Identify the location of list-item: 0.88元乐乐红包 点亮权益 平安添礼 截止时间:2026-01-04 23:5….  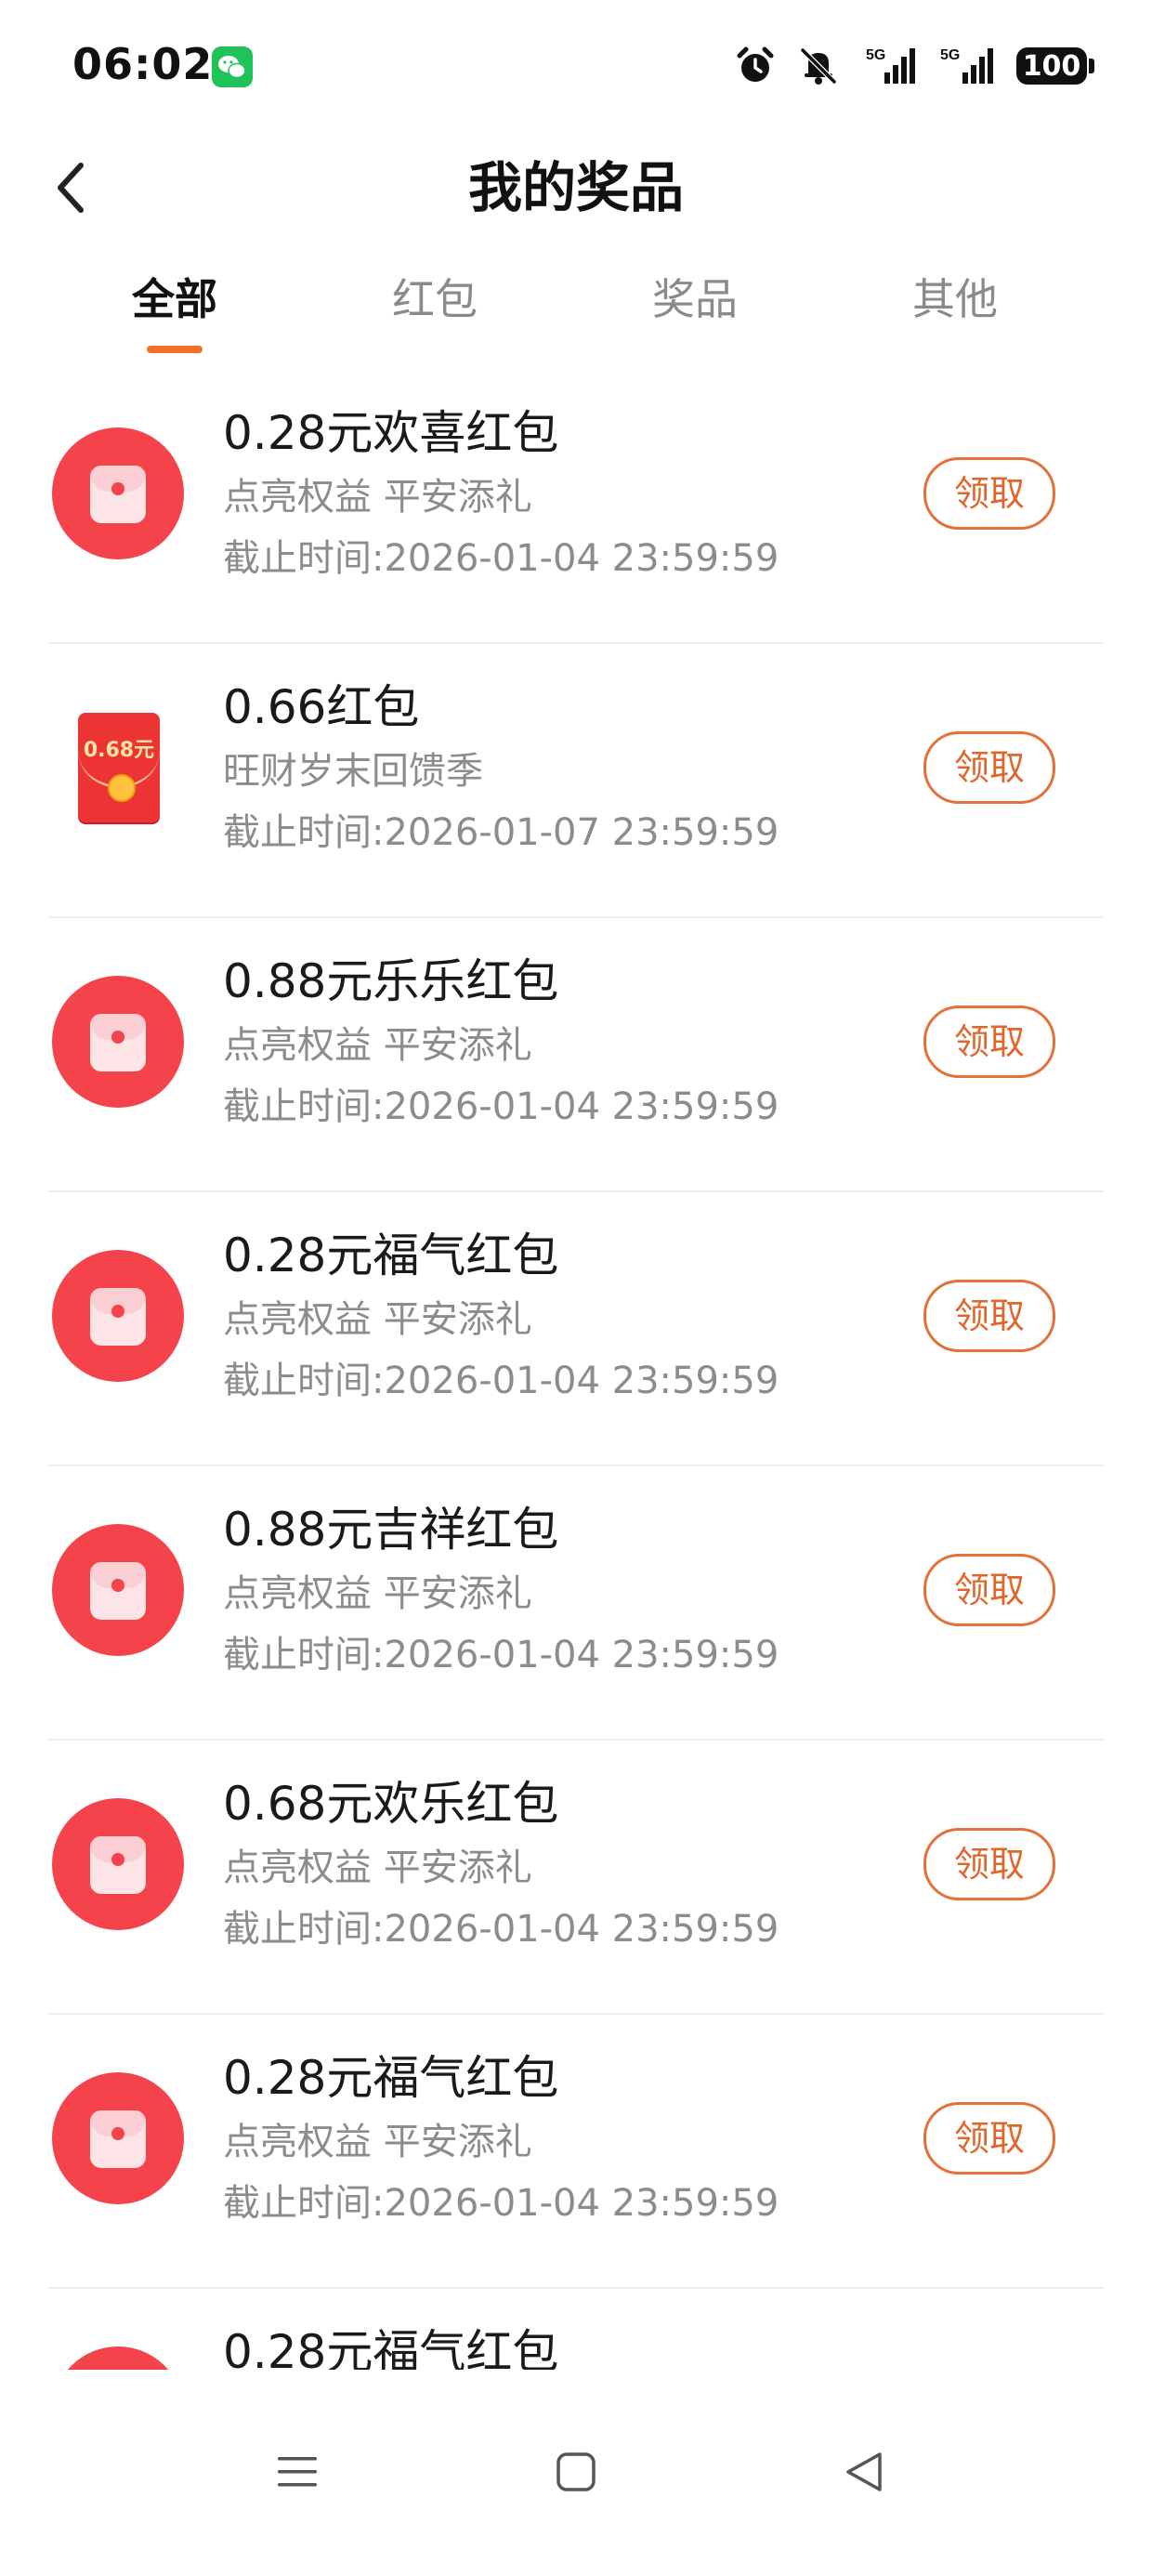
(576, 1055).